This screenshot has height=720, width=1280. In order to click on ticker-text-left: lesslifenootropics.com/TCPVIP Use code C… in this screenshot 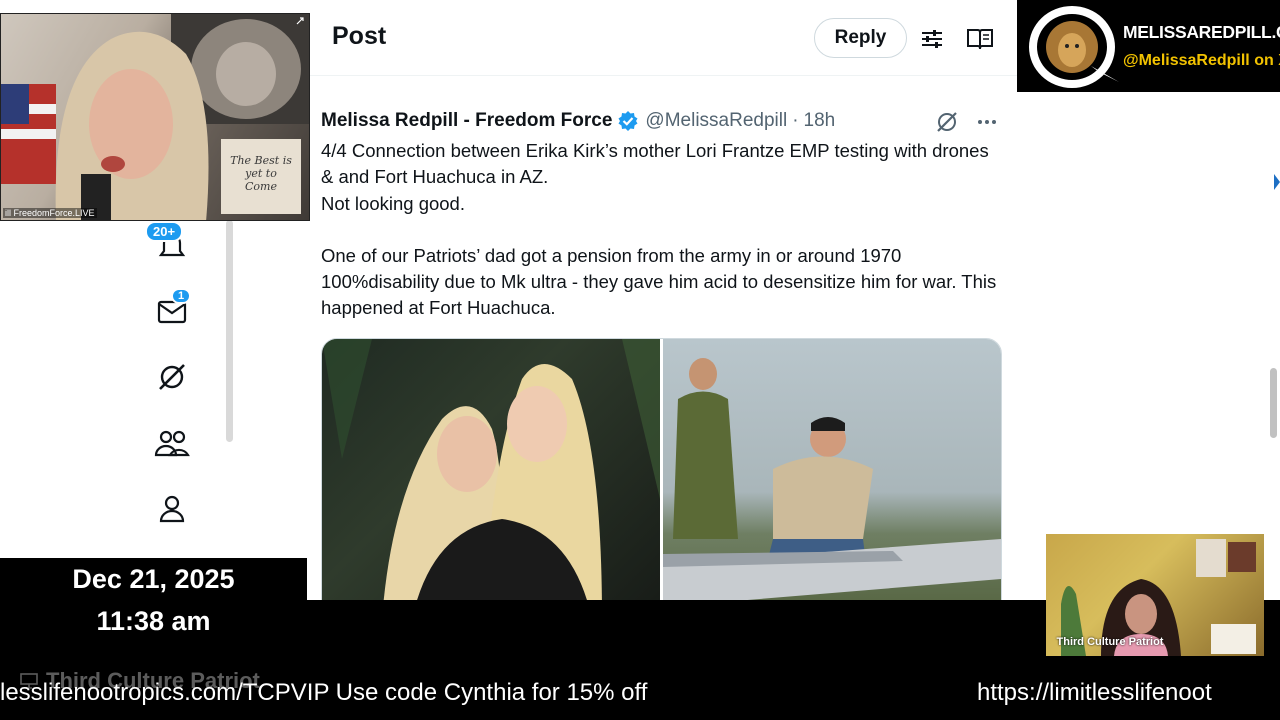, I will do `click(324, 692)`.